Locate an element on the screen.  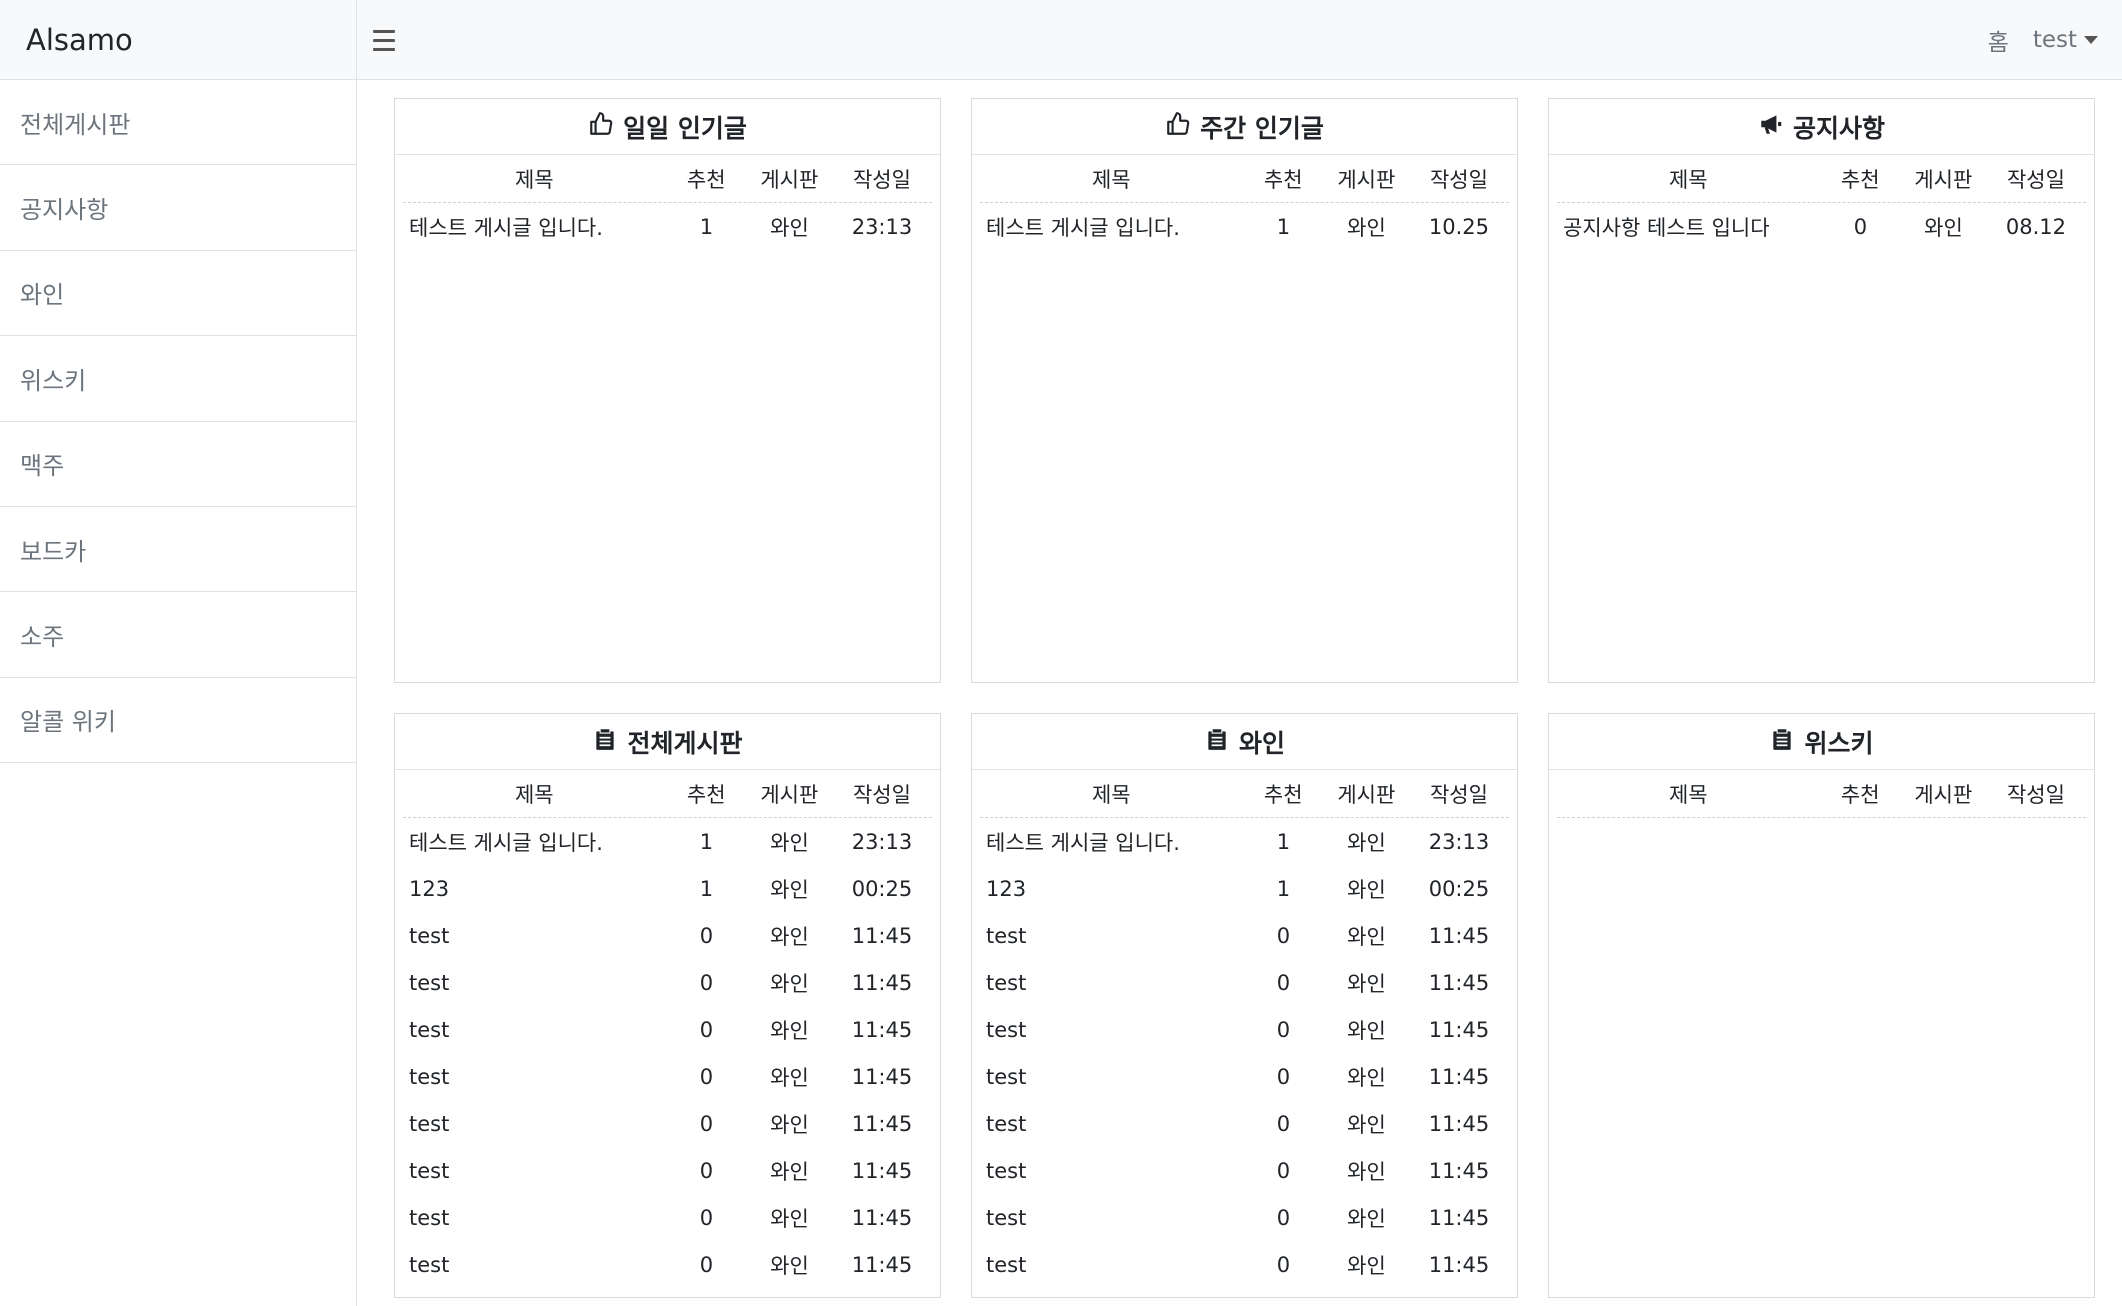
clipboard-icon is located at coordinates (605, 742).